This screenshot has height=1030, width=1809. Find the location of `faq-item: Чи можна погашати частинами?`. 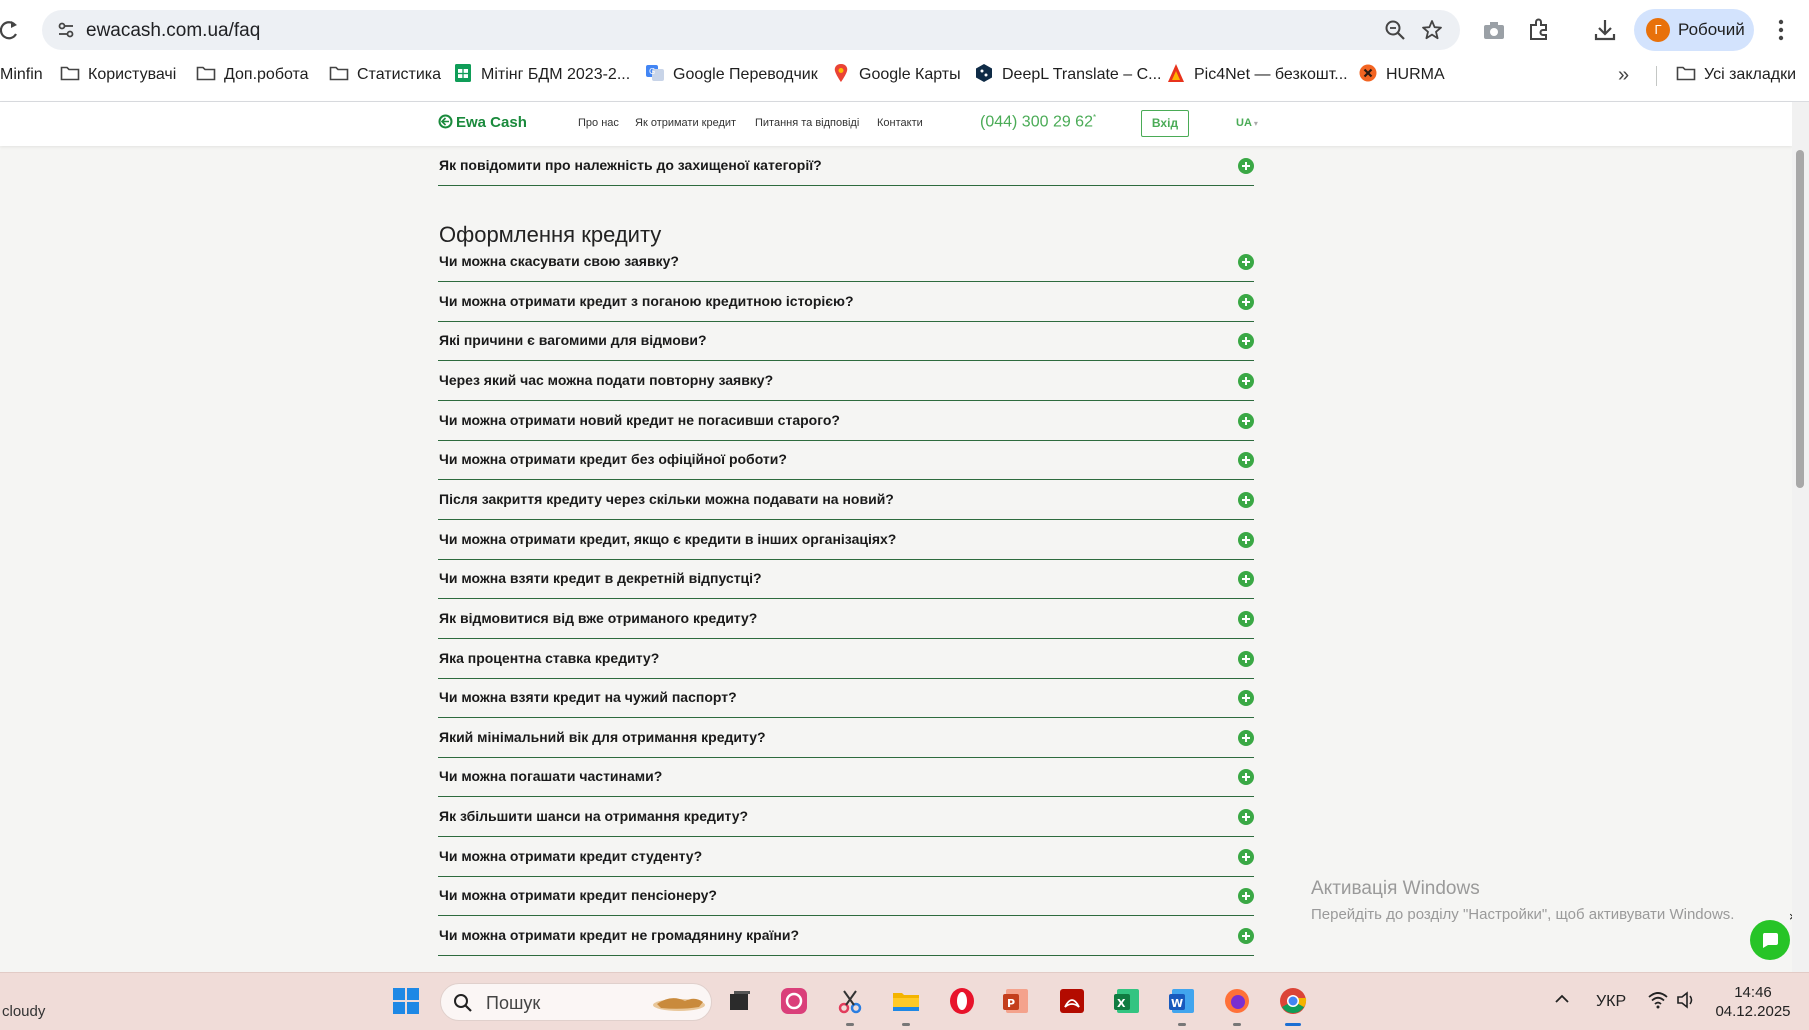

faq-item: Чи можна погашати частинами? is located at coordinates (846, 777).